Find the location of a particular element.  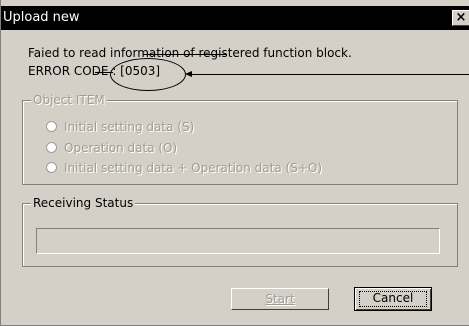

window-title: Upload new is located at coordinates (41, 17).